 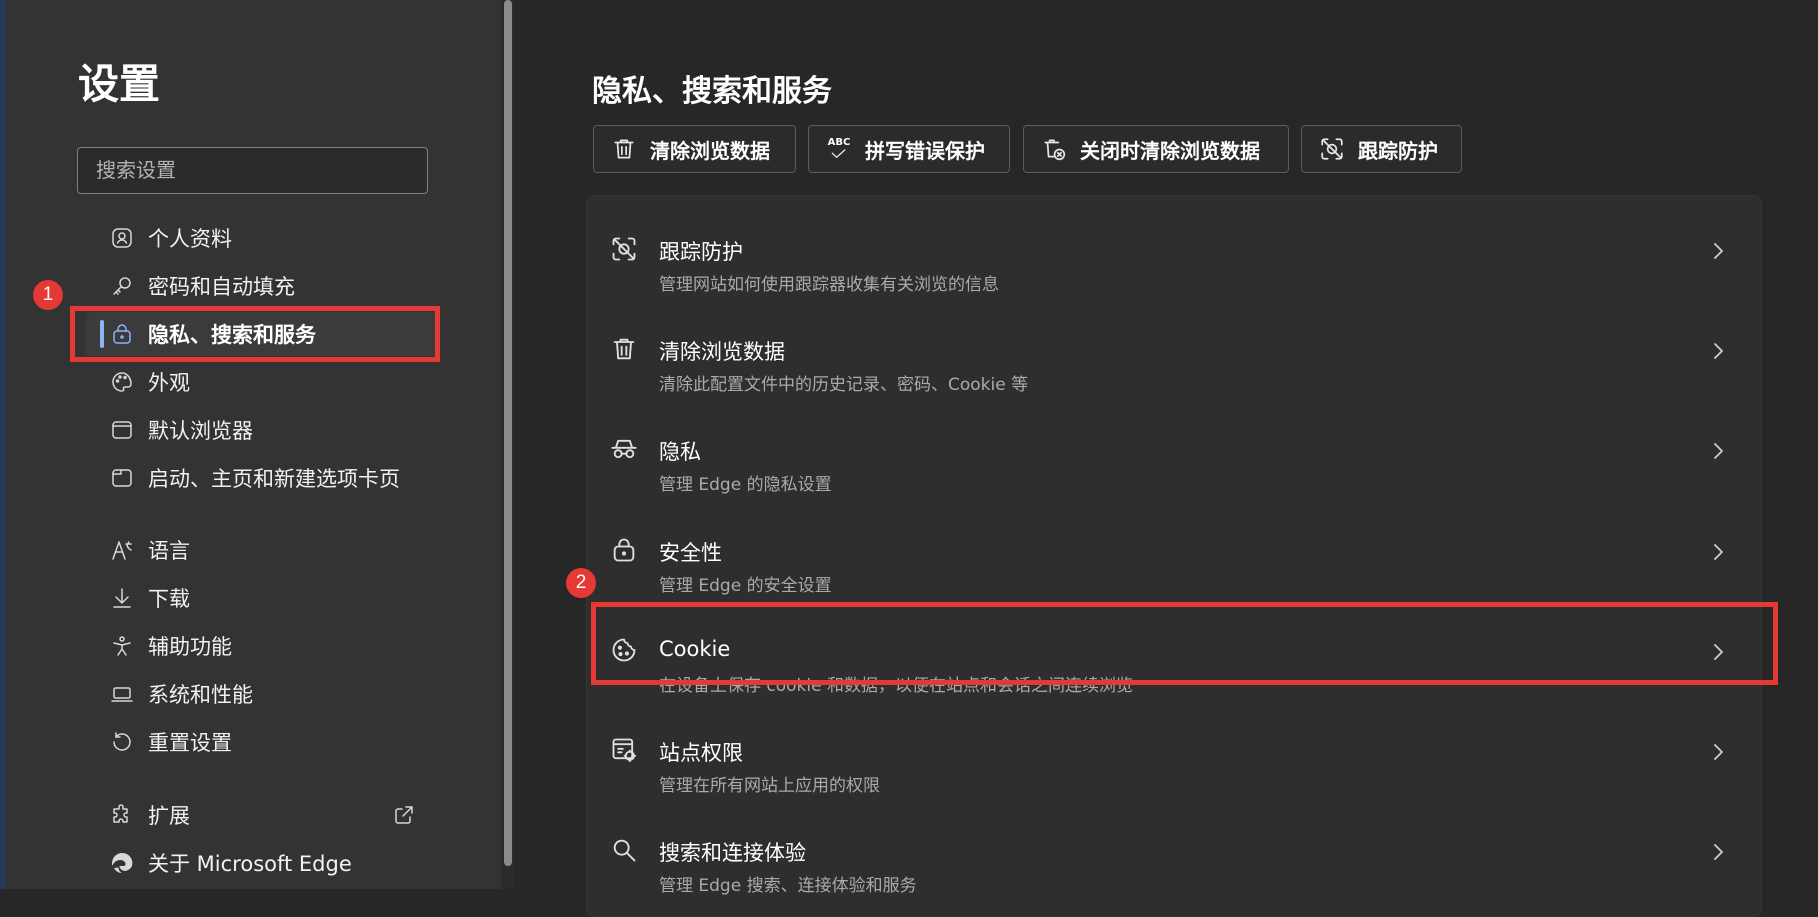 I want to click on row-tracking-prevention: 跟踪防护 管理网站如何使用跟踪器收集有关浏览的信息, so click(x=1173, y=259).